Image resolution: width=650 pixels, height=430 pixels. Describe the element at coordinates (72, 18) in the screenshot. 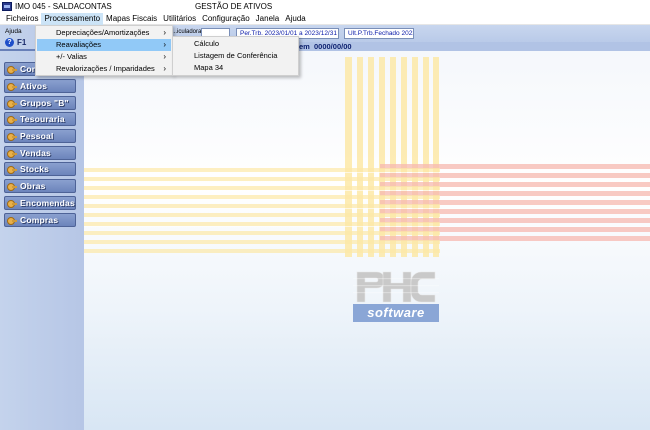

I see `menu-processamento: Processamento` at that location.